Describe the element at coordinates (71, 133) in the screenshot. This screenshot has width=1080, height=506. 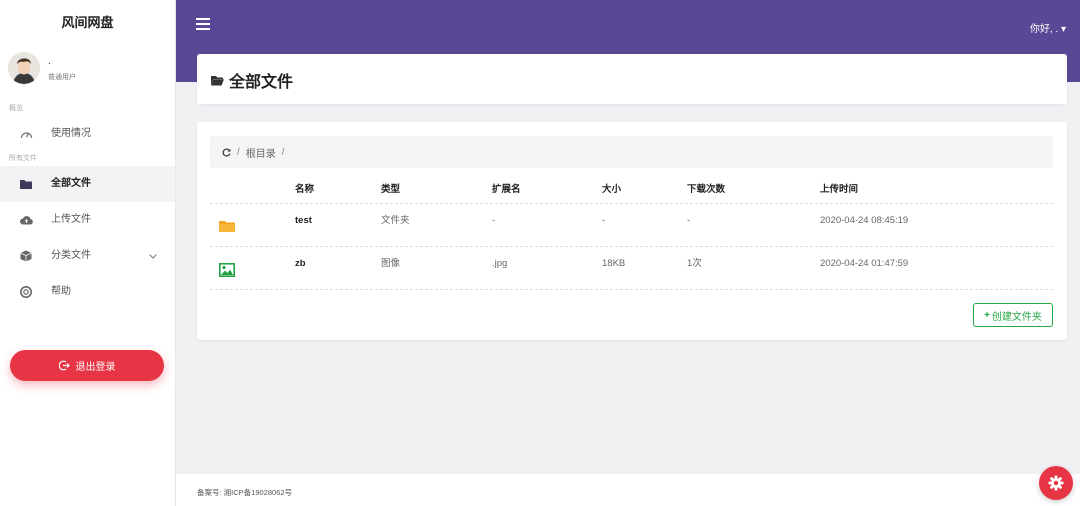
I see `sidebar-item-label: 使用情况` at that location.